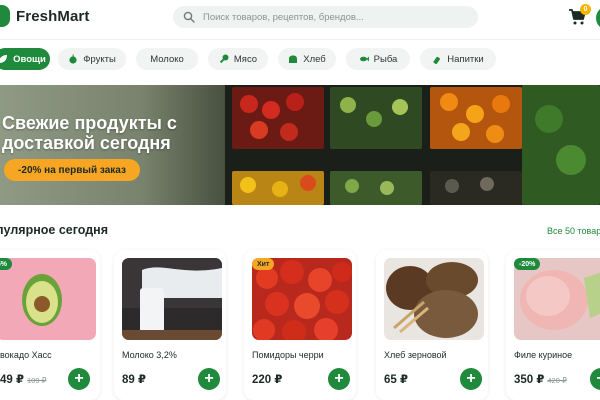  I want to click on discount-badge: -20%, so click(527, 264).